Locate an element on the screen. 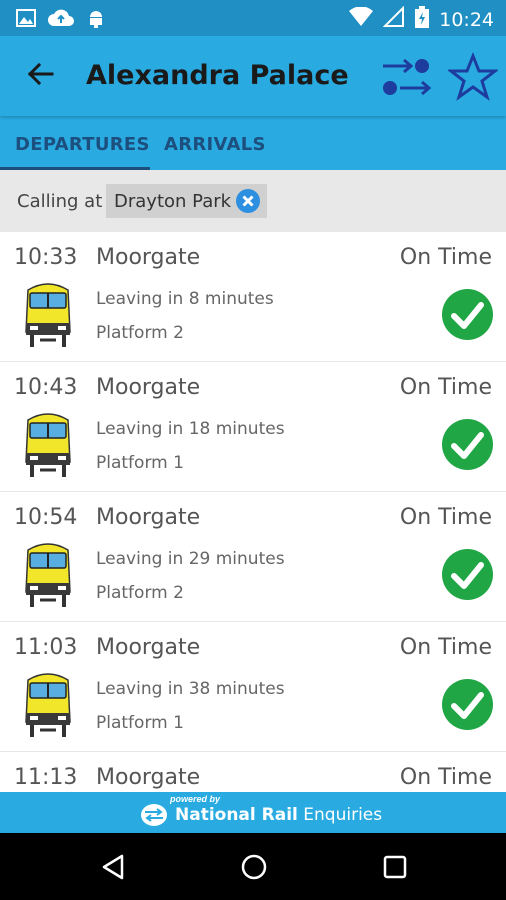  powered-by-label: powered by is located at coordinates (195, 799).